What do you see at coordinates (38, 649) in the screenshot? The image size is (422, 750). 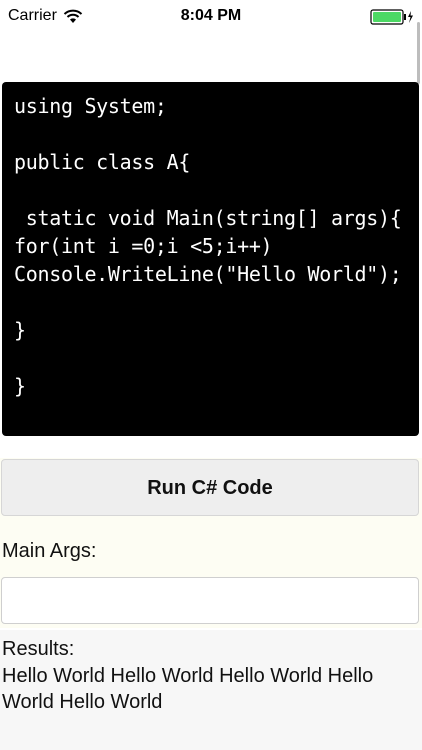 I see `results-label: Results:` at bounding box center [38, 649].